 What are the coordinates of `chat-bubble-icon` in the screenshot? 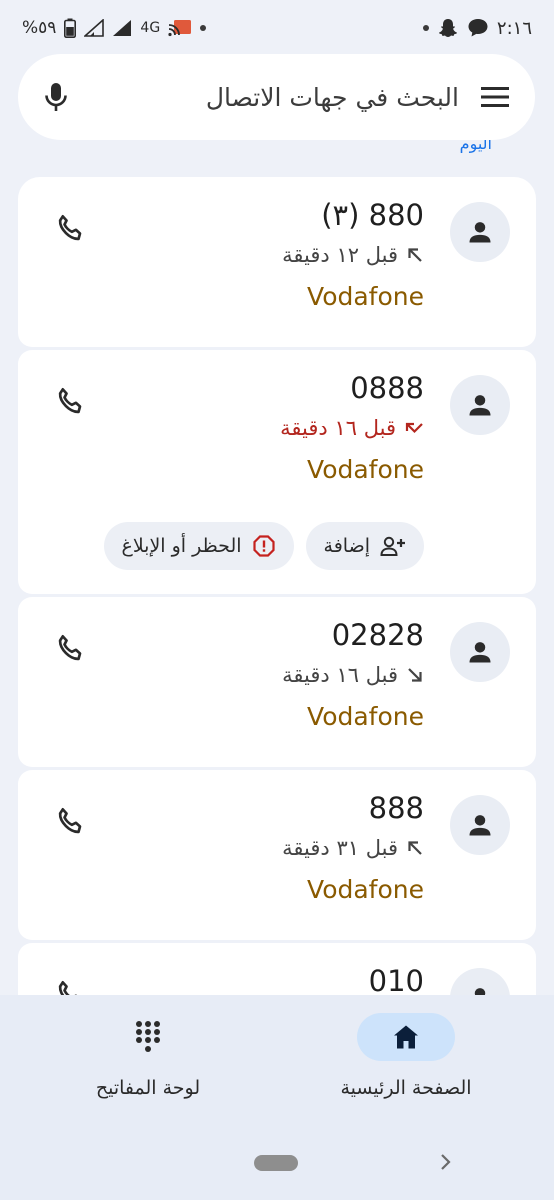 It's located at (478, 28).